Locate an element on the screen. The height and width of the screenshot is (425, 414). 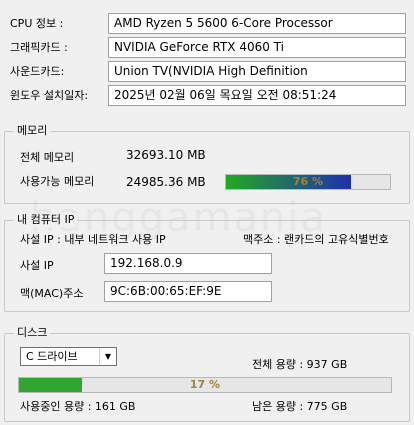
mac-address-field: 9C:6B:00:65:EF:9E is located at coordinates (188, 291).